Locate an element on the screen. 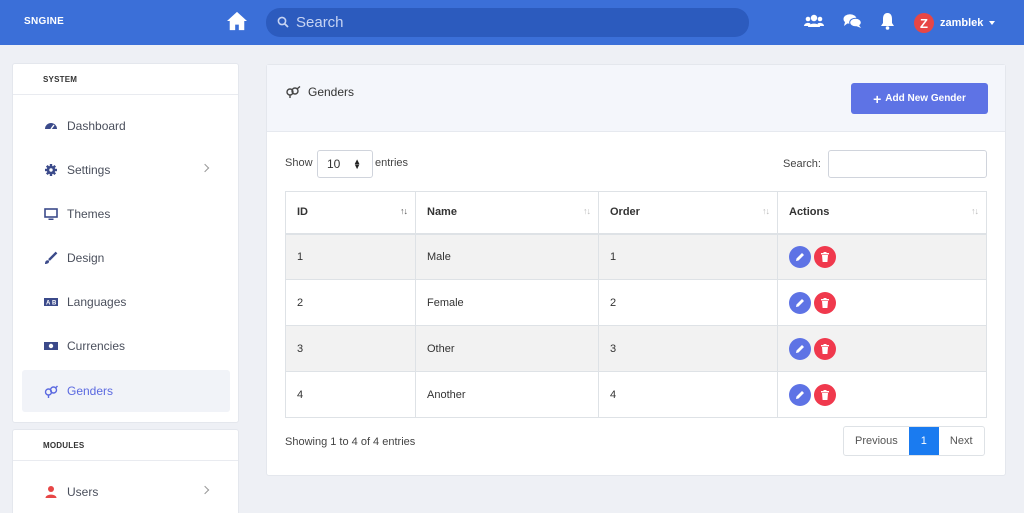 The height and width of the screenshot is (513, 1024). friends-icon is located at coordinates (814, 21).